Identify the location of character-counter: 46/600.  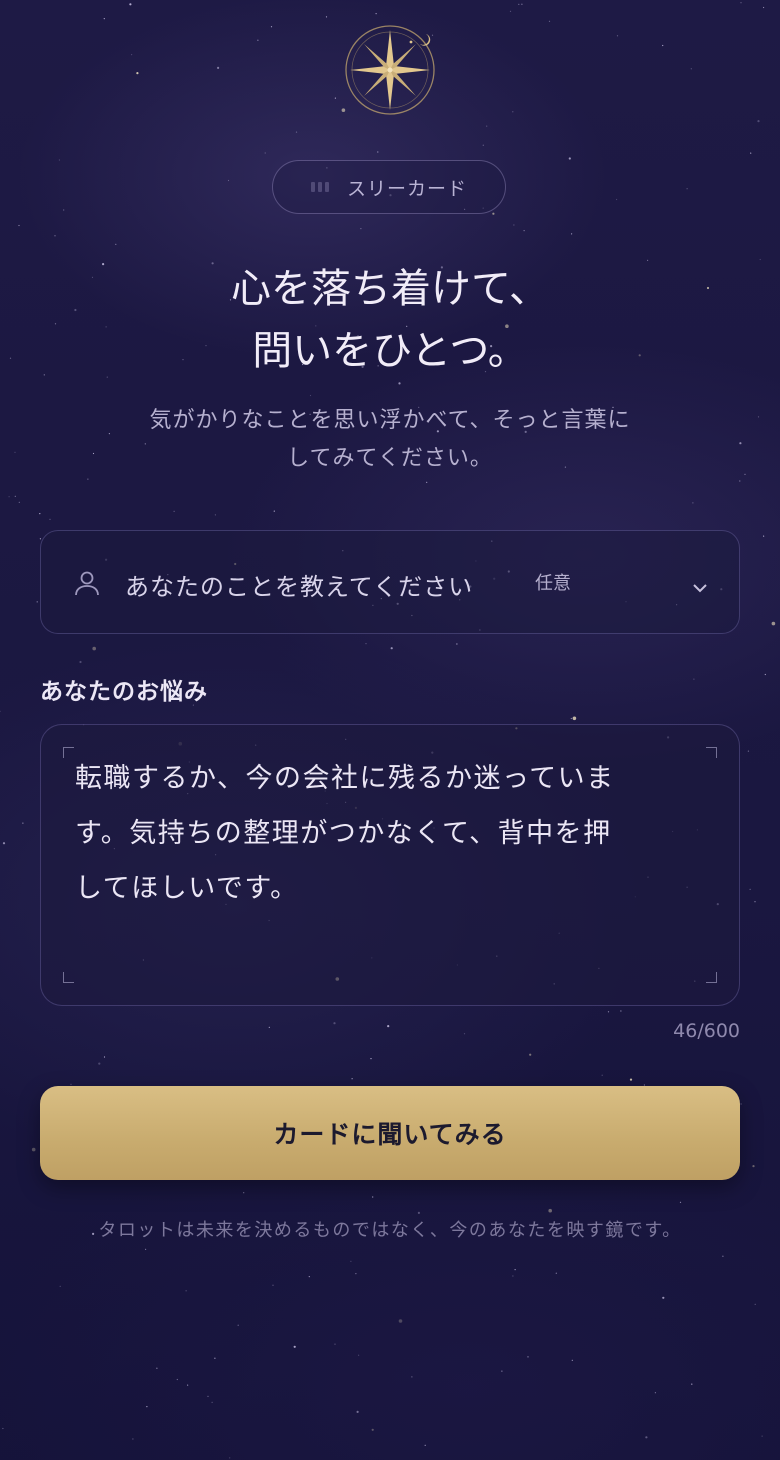
(706, 1031).